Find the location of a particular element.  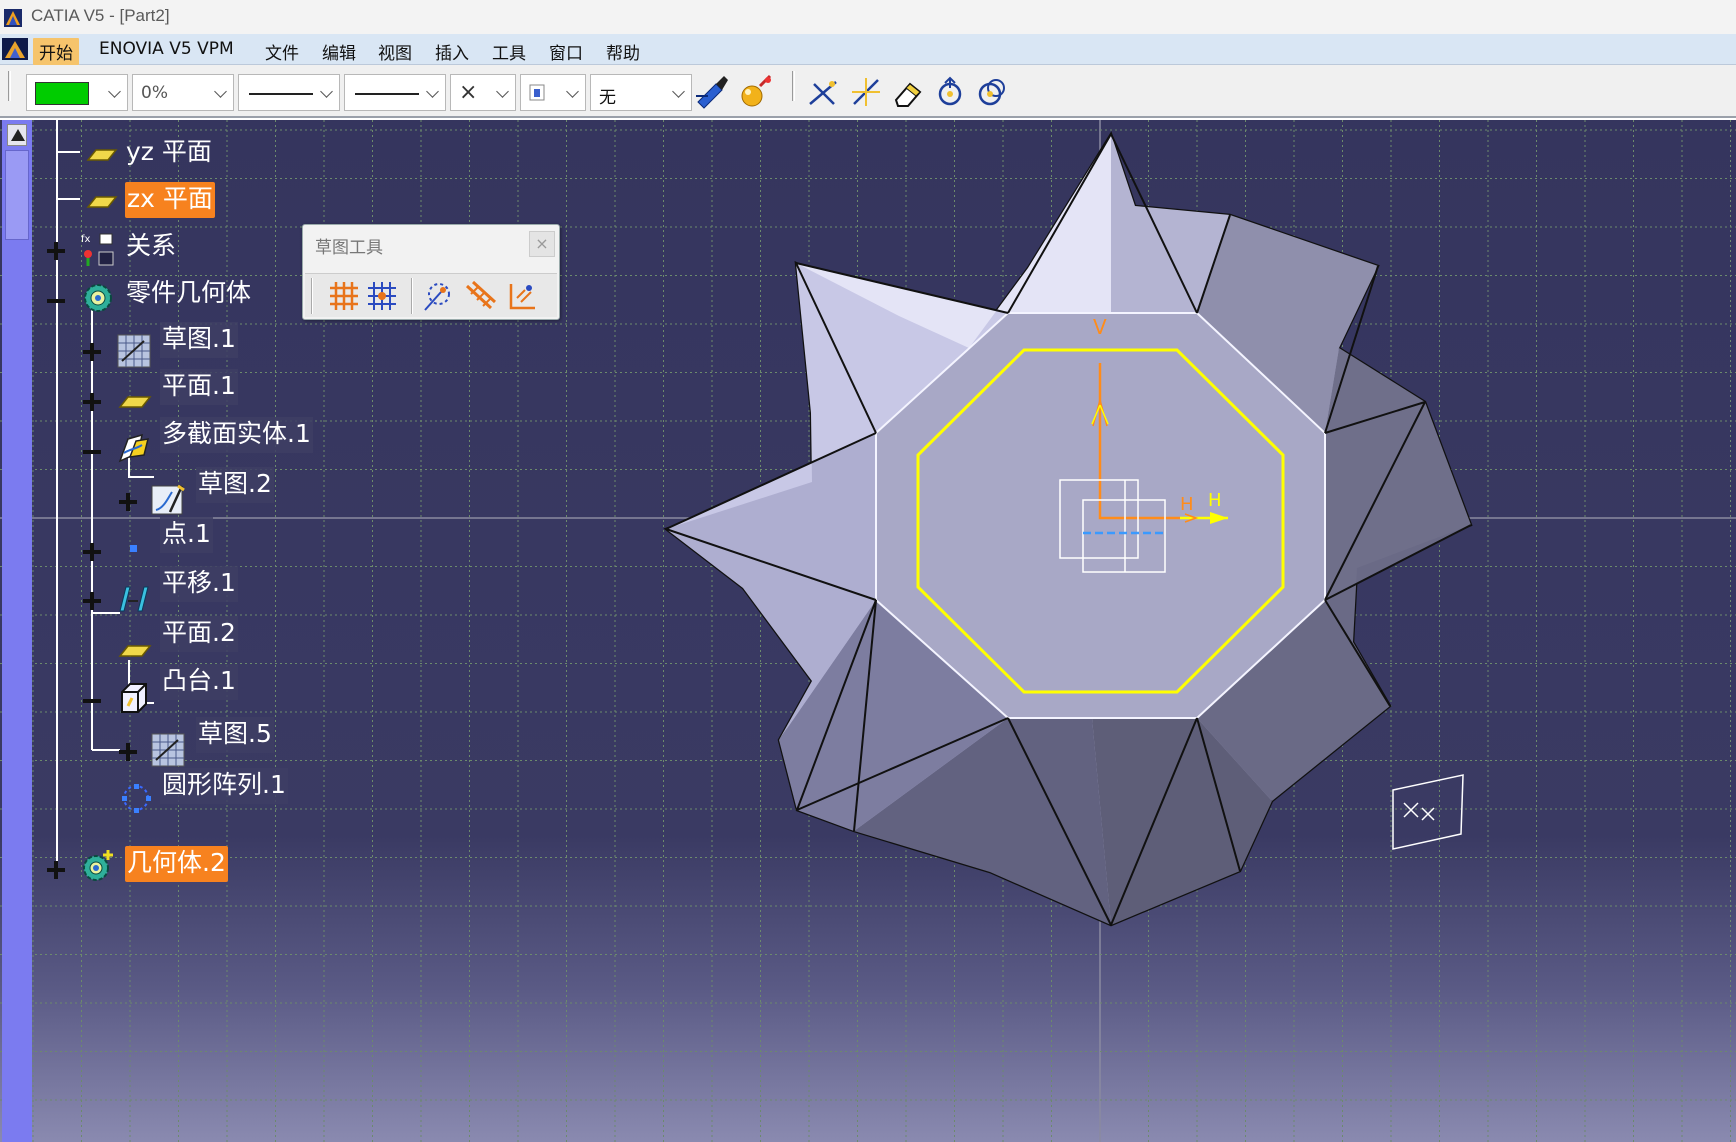

sketch-edit-icon is located at coordinates (168, 499).